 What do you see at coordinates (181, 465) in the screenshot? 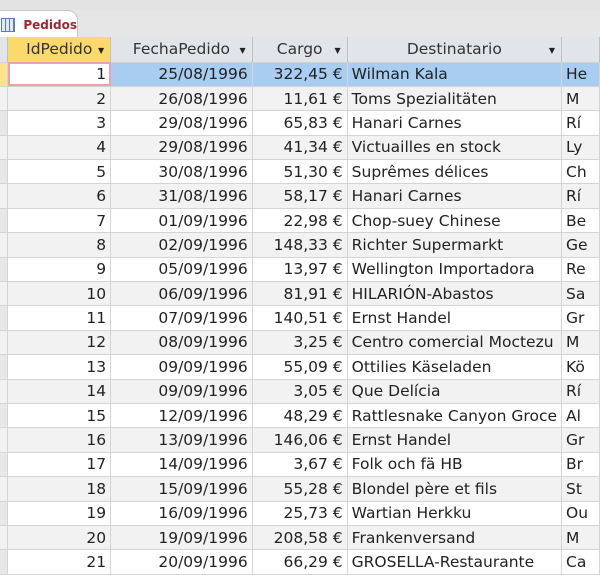
I see `cell-fechapedido: 14/09/1996` at bounding box center [181, 465].